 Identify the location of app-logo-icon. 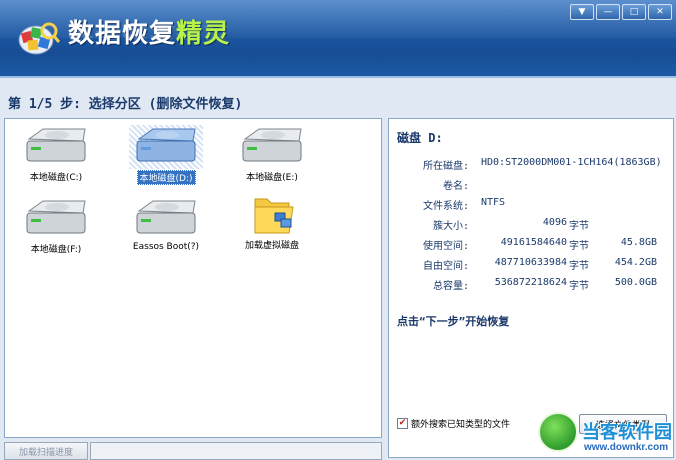
(39, 38).